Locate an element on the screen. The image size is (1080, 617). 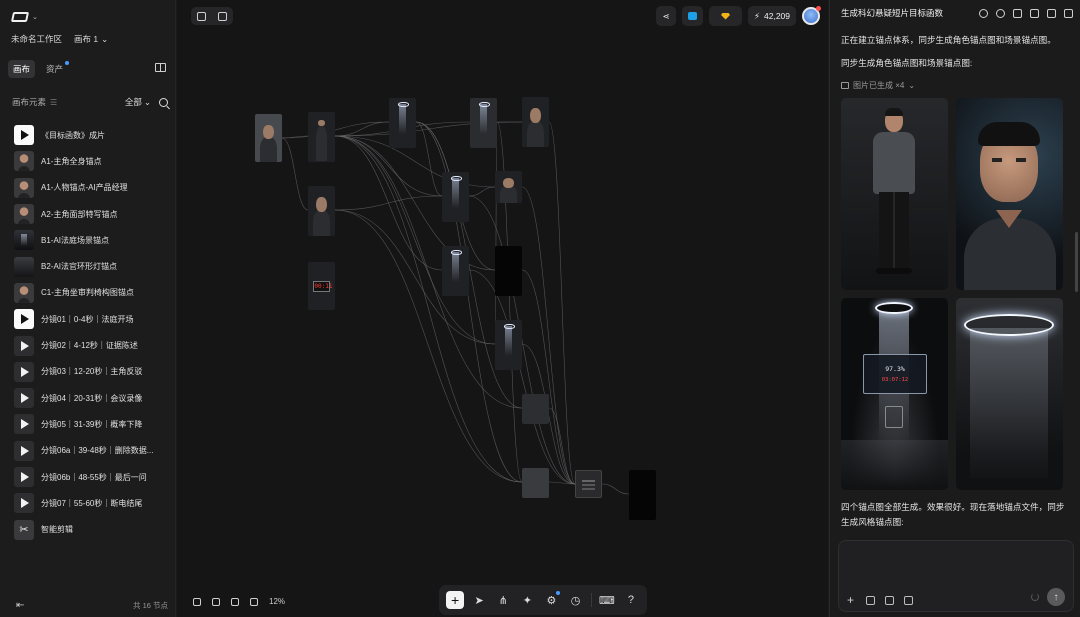
person-icon is located at coordinates (216, 601).